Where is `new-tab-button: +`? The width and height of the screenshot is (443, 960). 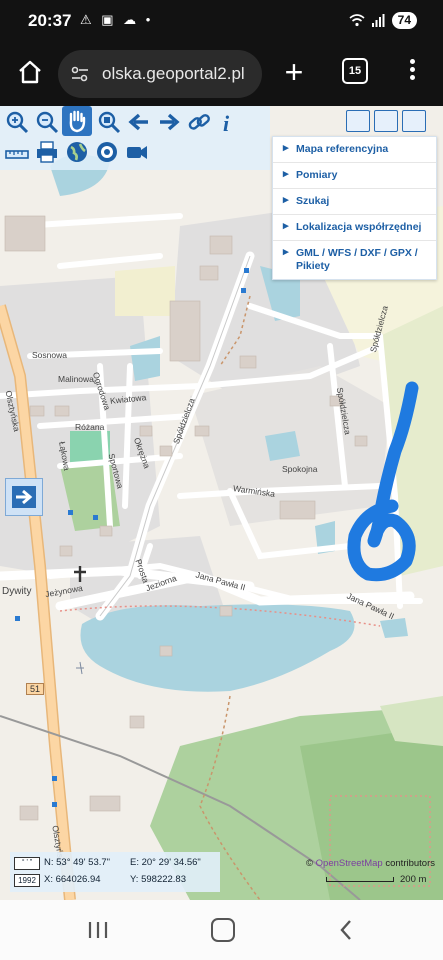
new-tab-button: + is located at coordinates (294, 72).